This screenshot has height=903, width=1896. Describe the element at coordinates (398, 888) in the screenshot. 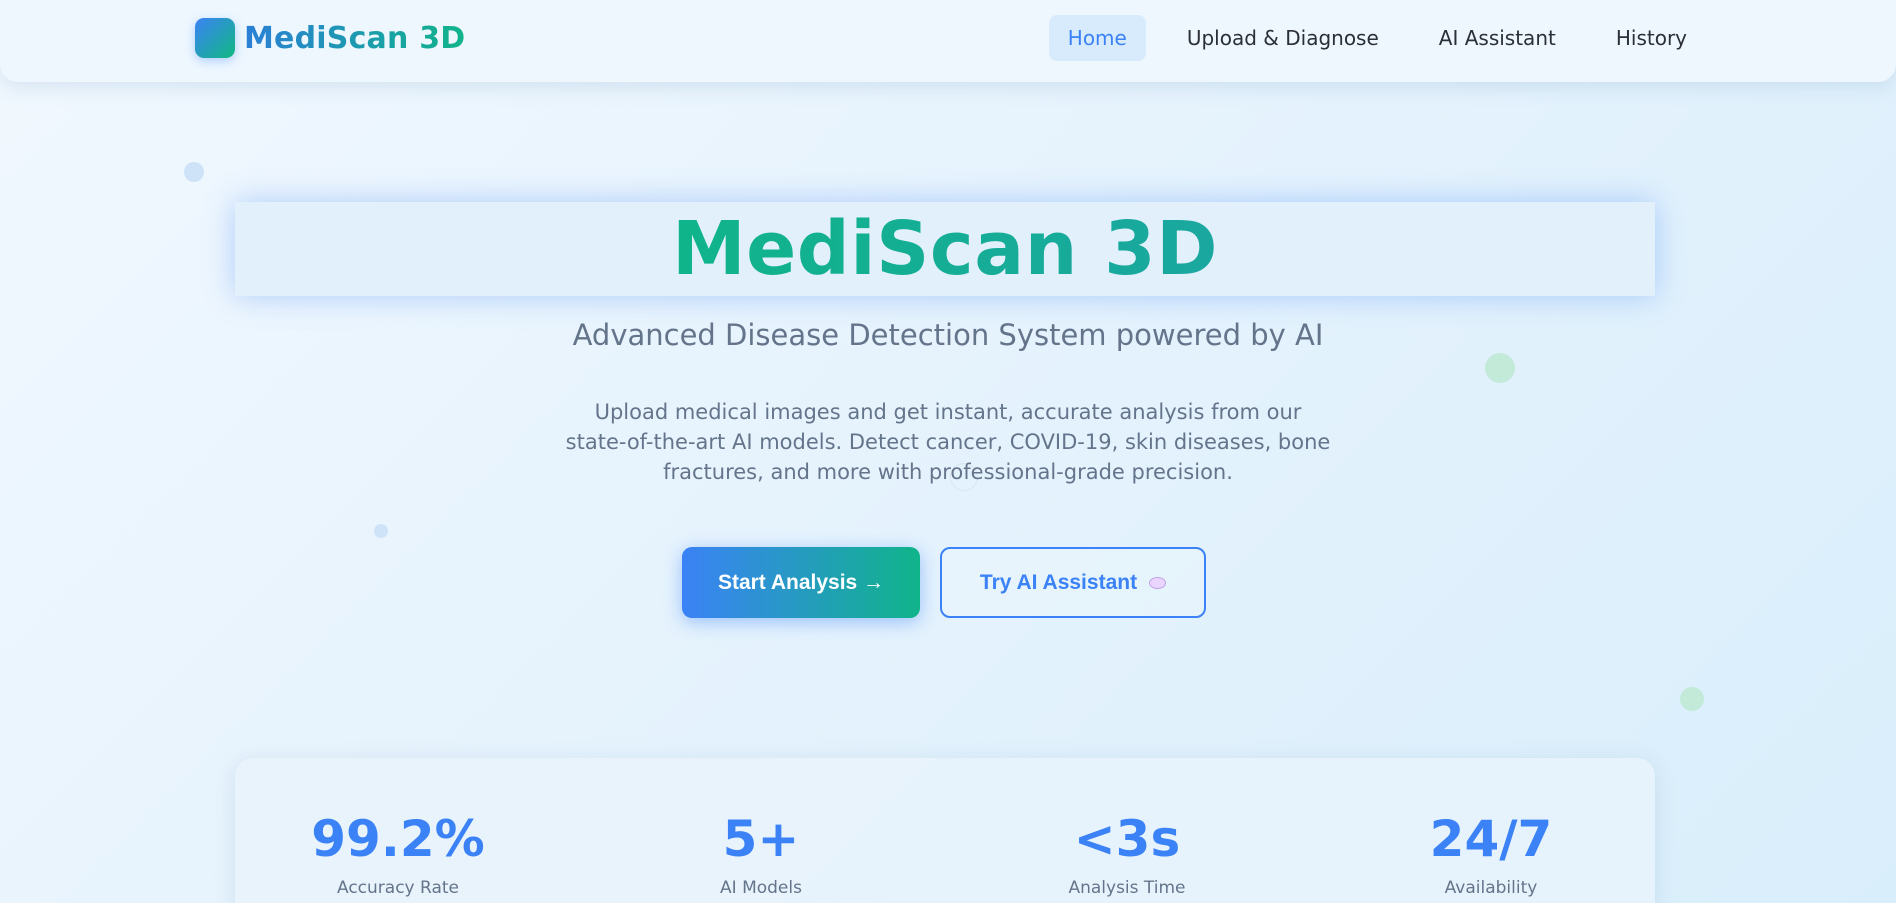

I see `stat-label: Accuracy Rate` at that location.